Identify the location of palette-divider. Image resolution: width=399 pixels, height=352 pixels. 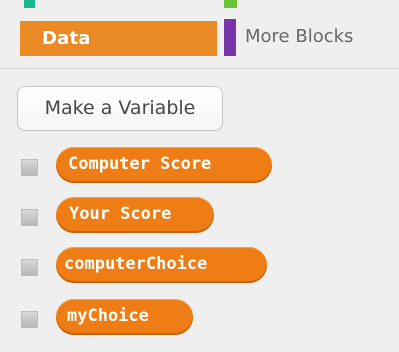
(199, 68).